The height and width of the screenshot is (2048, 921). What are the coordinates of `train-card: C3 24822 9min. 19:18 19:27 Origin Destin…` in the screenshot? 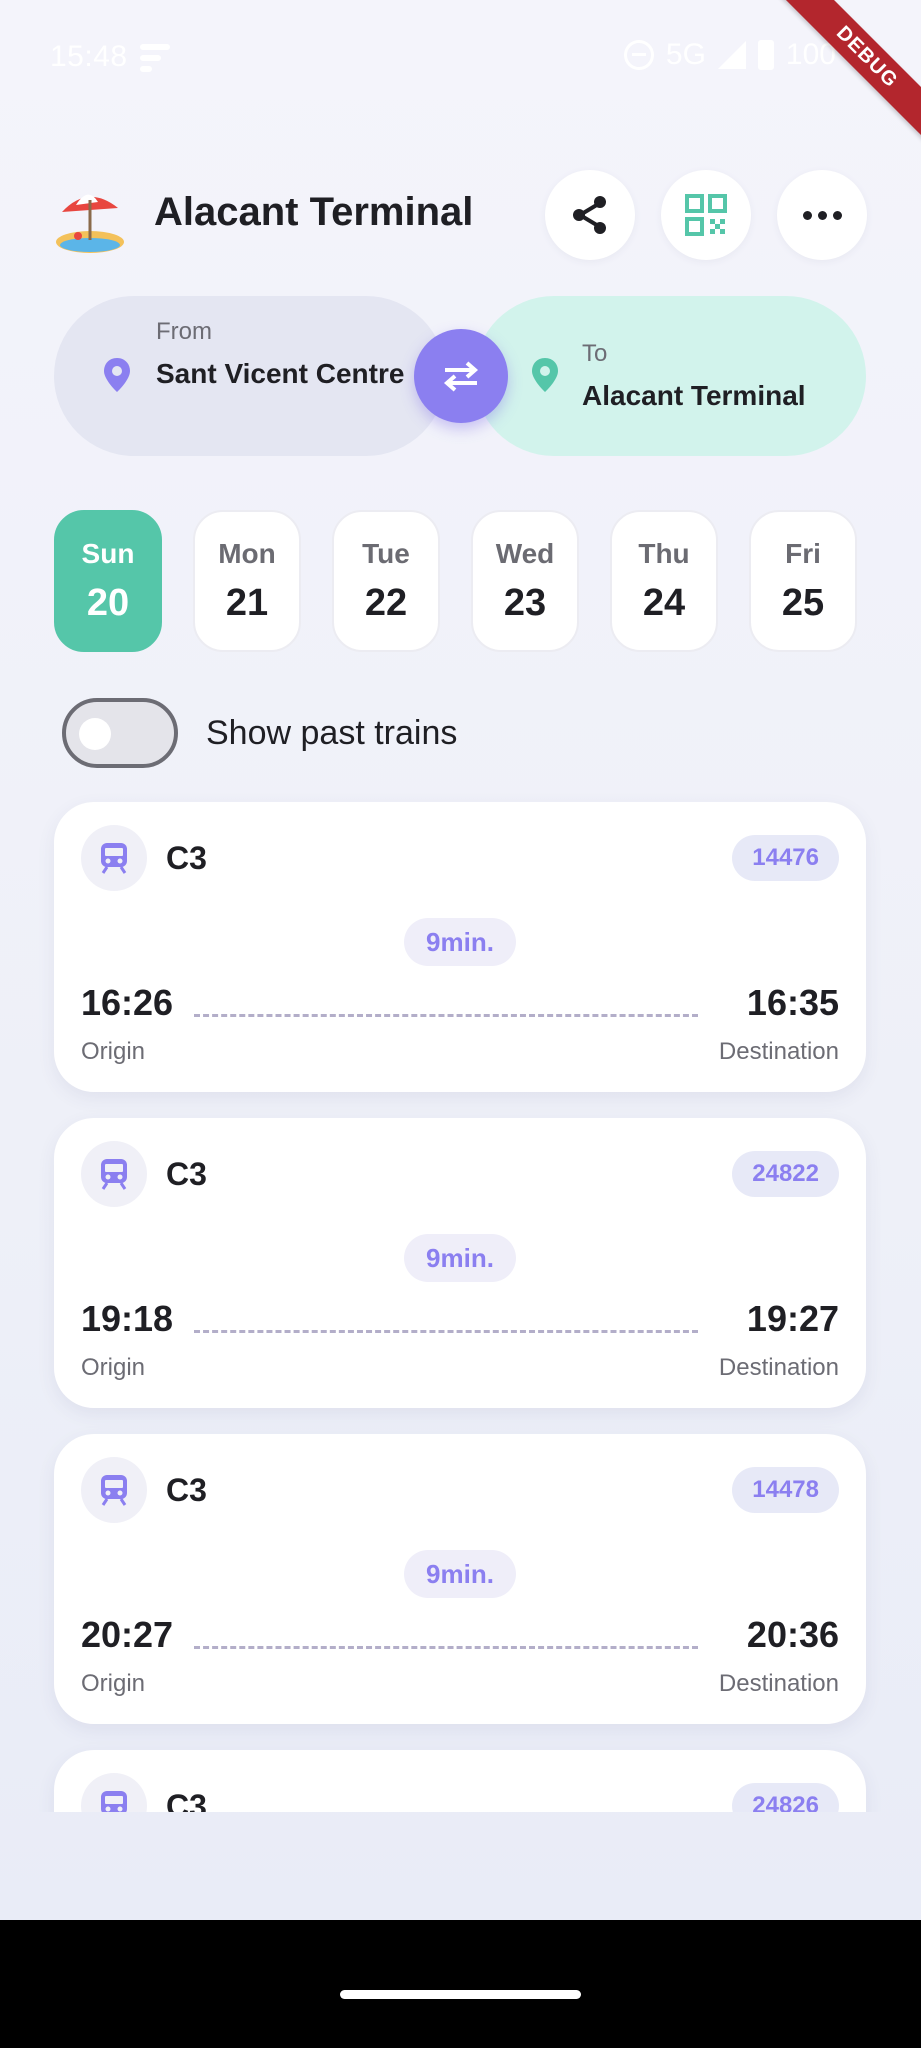 It's located at (460, 1263).